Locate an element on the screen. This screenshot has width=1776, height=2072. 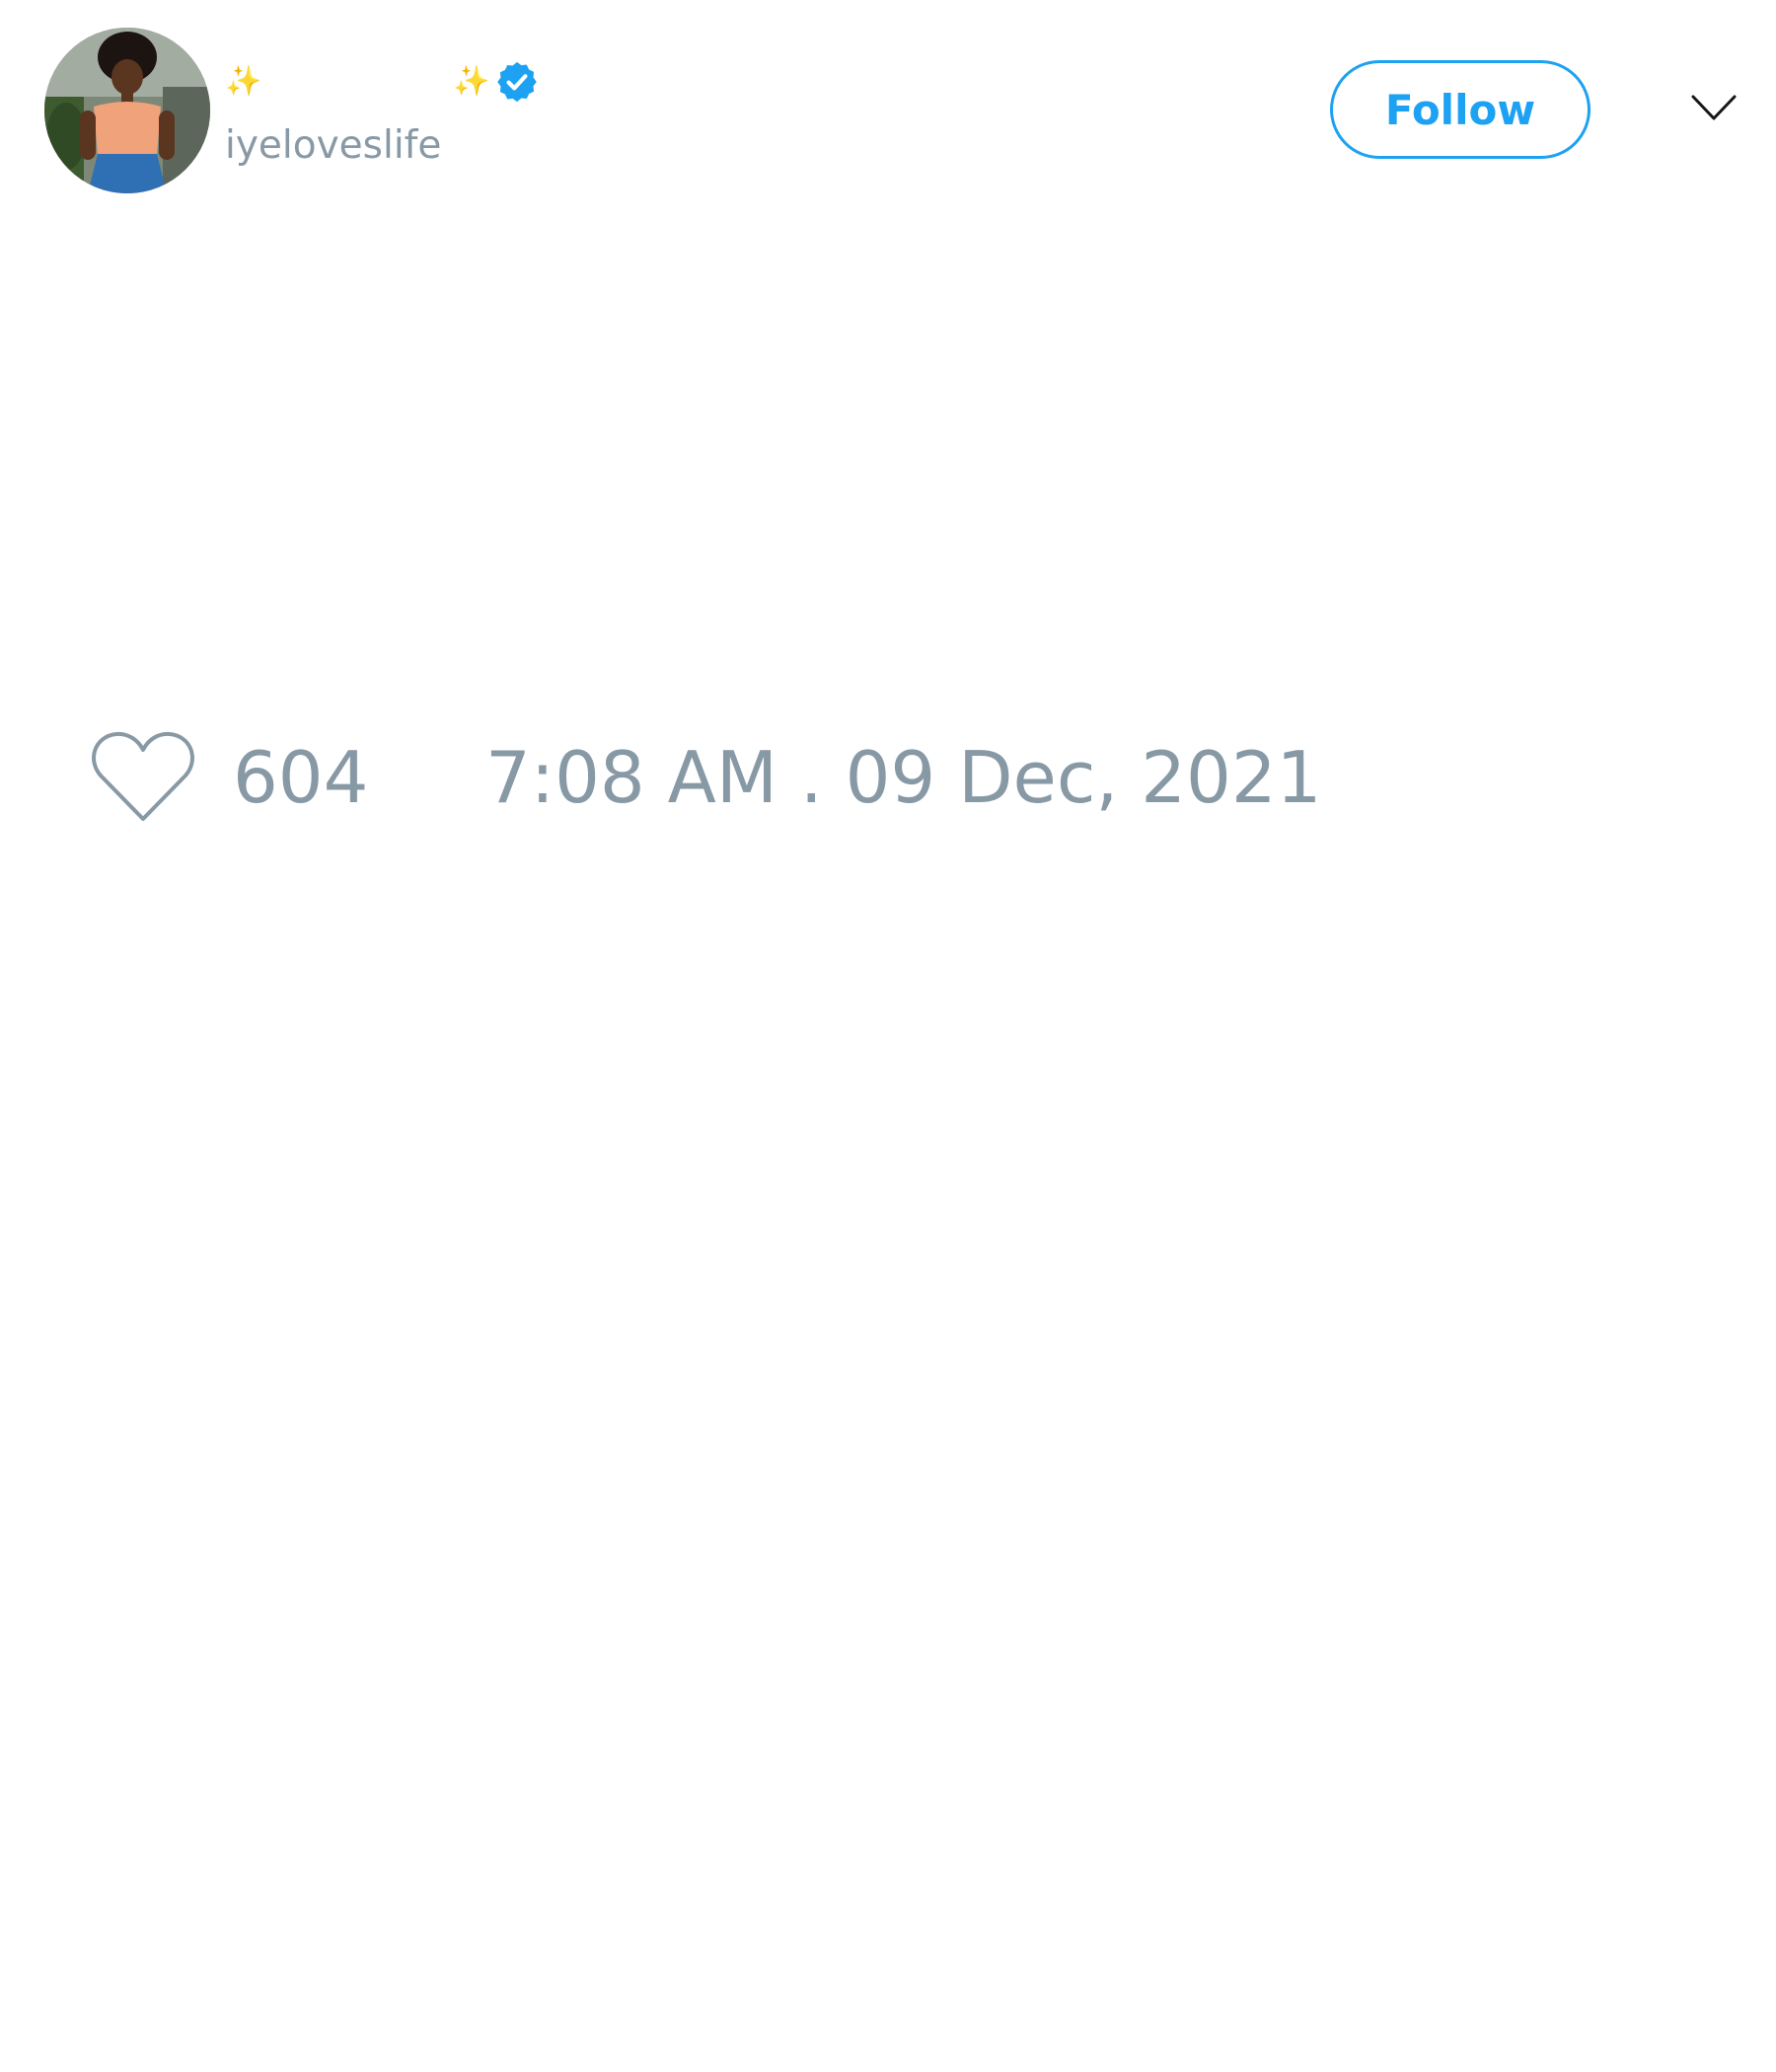
chevron-down-icon is located at coordinates (1714, 109).